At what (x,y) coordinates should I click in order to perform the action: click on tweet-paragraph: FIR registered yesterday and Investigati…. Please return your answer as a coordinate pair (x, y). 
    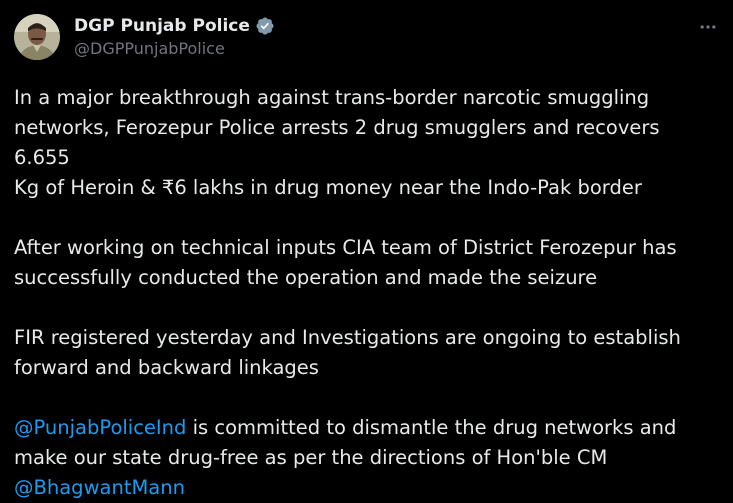
    Looking at the image, I should click on (347, 352).